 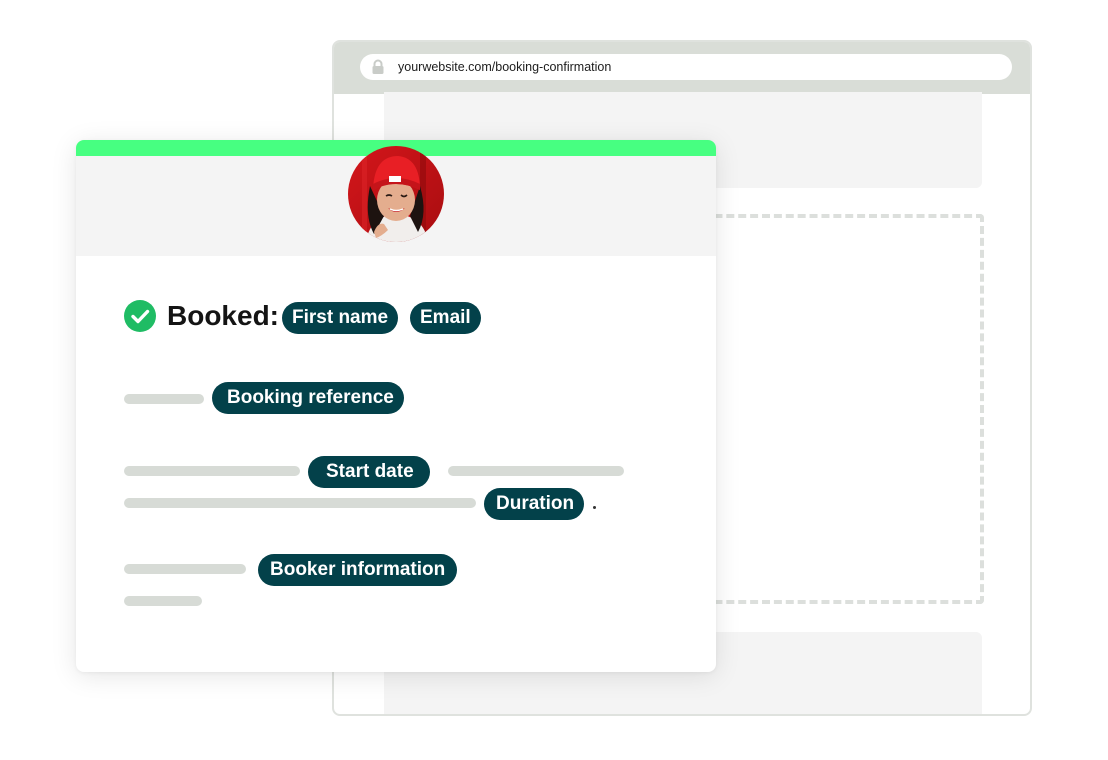 What do you see at coordinates (686, 67) in the screenshot?
I see `url-field: yourwebsite.com/booking-confirmation` at bounding box center [686, 67].